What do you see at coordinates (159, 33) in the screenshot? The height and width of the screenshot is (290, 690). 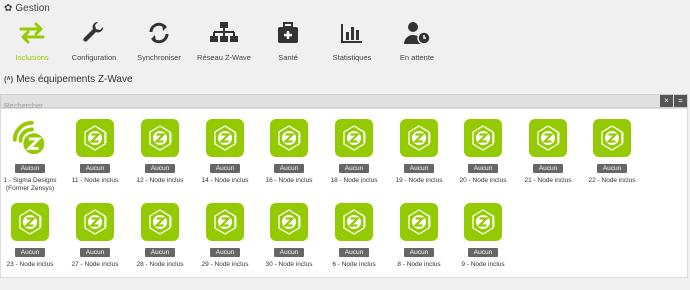 I see `refresh-icon` at bounding box center [159, 33].